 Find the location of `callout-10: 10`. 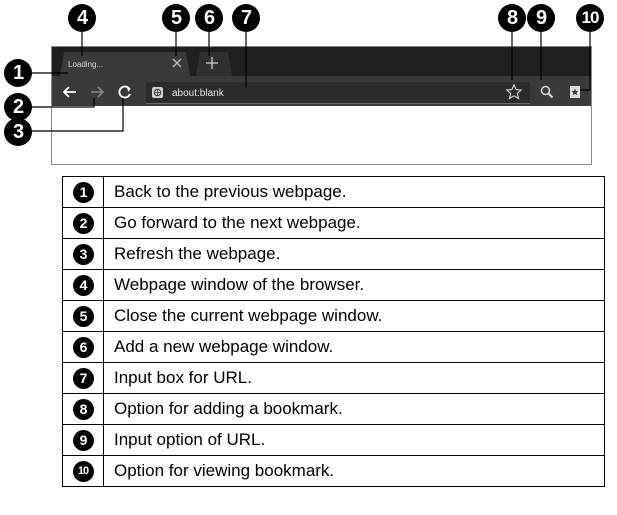

callout-10: 10 is located at coordinates (590, 18).